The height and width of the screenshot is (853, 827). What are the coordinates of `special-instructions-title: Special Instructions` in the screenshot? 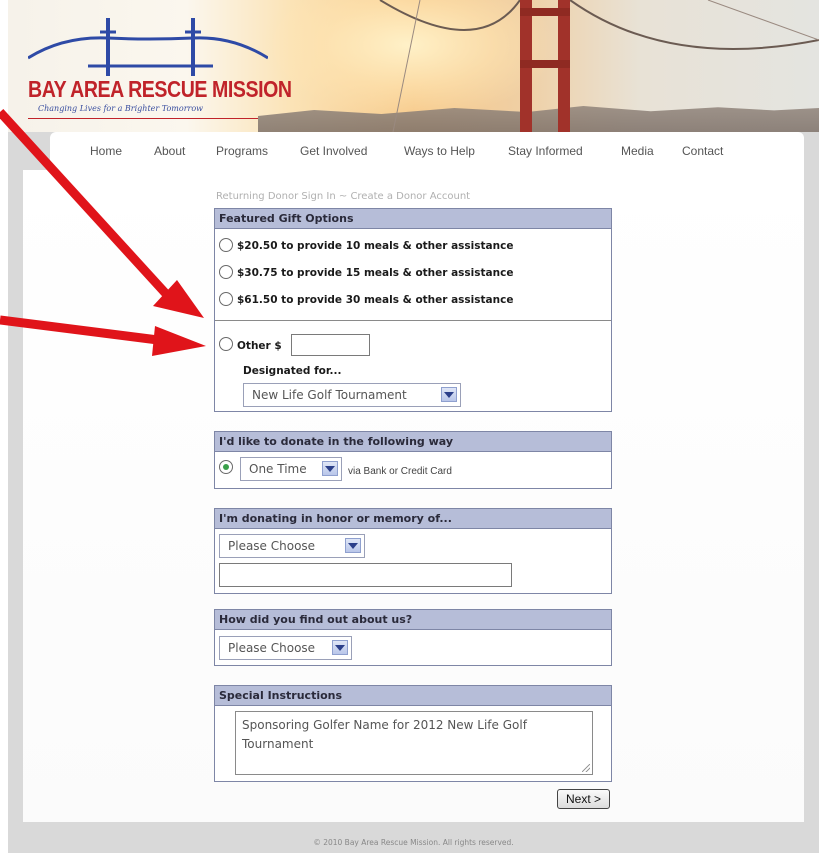 It's located at (413, 696).